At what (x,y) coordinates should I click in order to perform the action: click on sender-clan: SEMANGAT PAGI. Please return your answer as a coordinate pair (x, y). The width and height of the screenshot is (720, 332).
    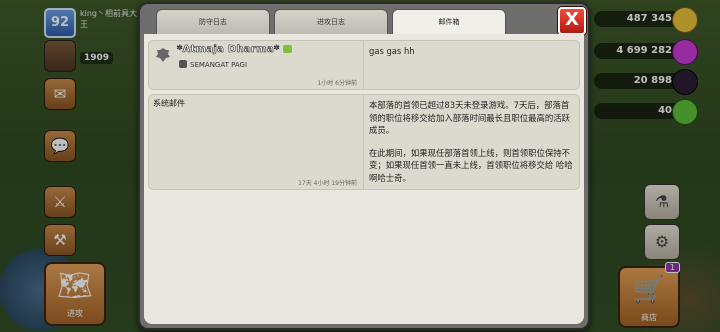
    Looking at the image, I should click on (219, 65).